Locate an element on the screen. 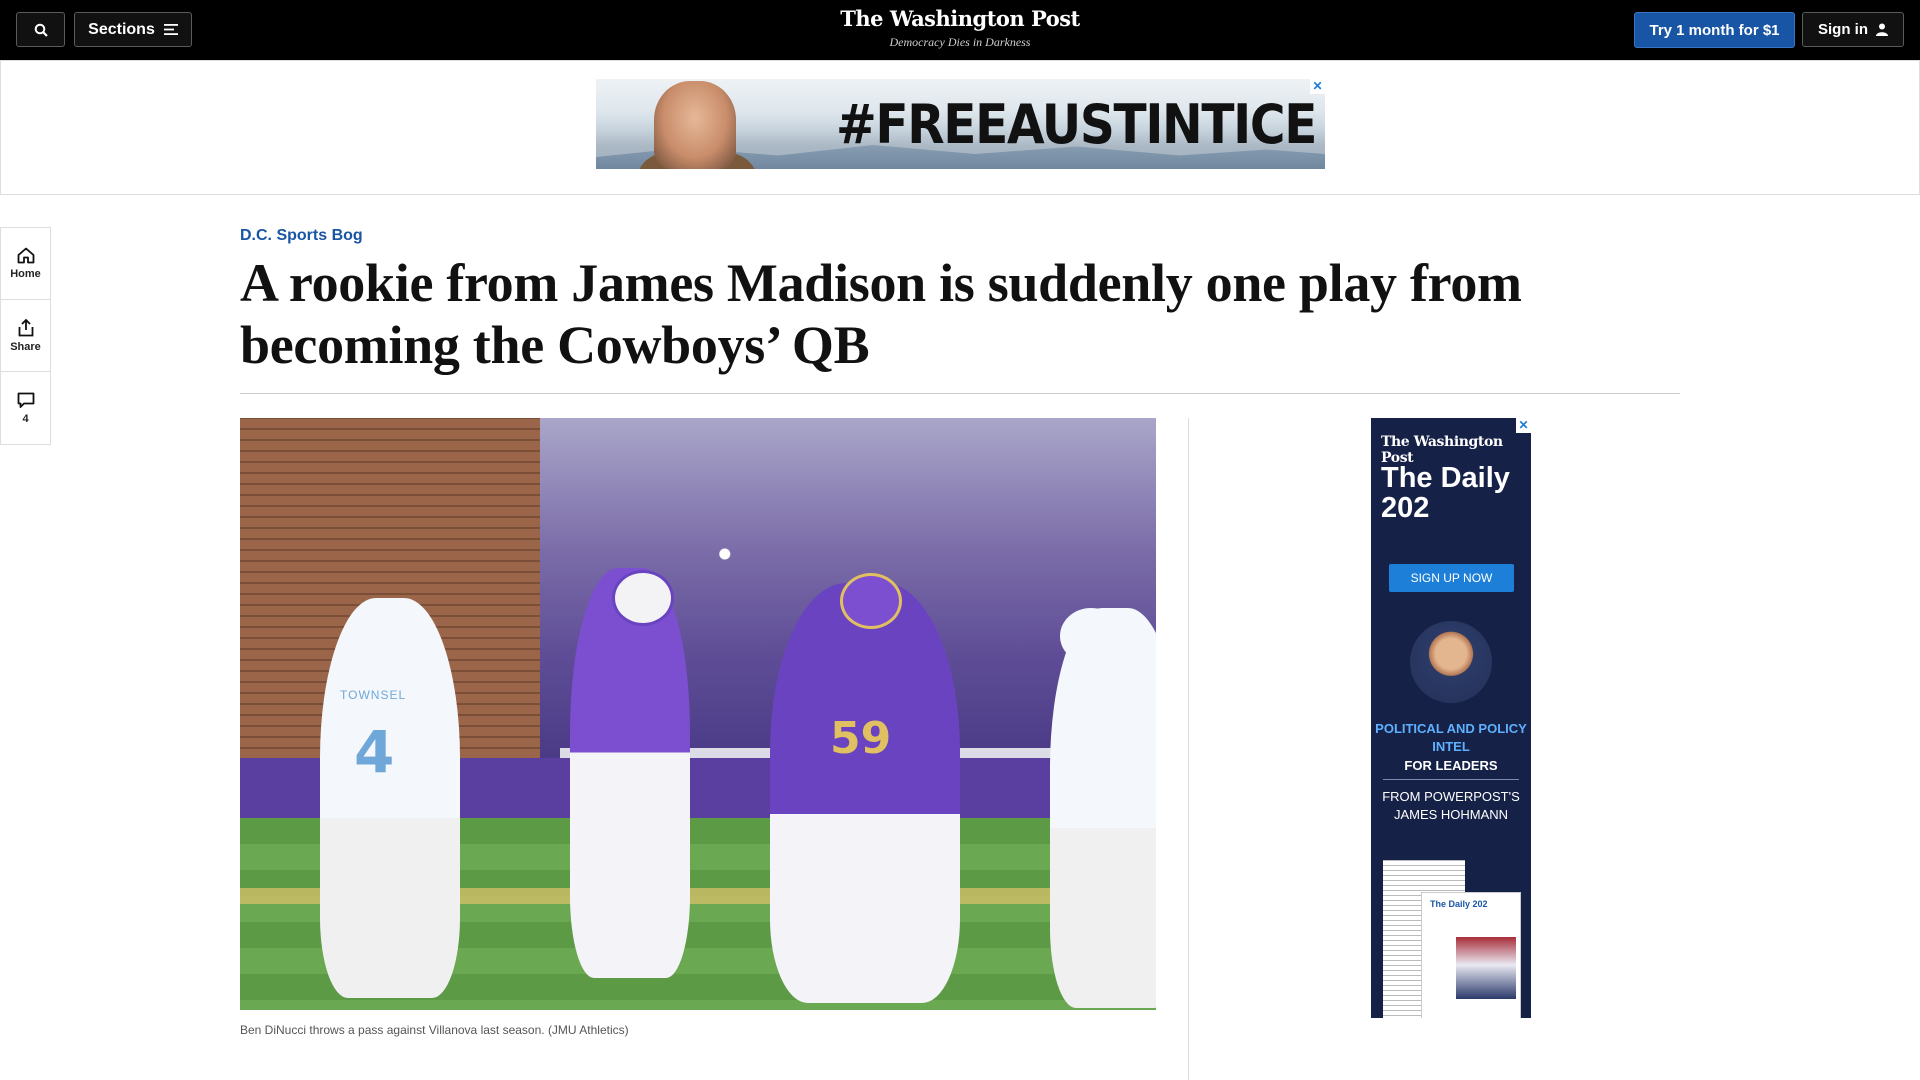 The width and height of the screenshot is (1920, 1080). comment-count: 4 is located at coordinates (25, 418).